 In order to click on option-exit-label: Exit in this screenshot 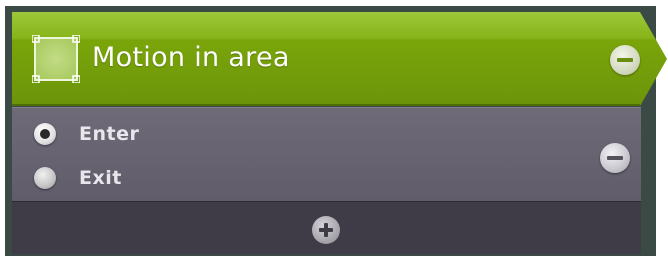, I will do `click(100, 178)`.